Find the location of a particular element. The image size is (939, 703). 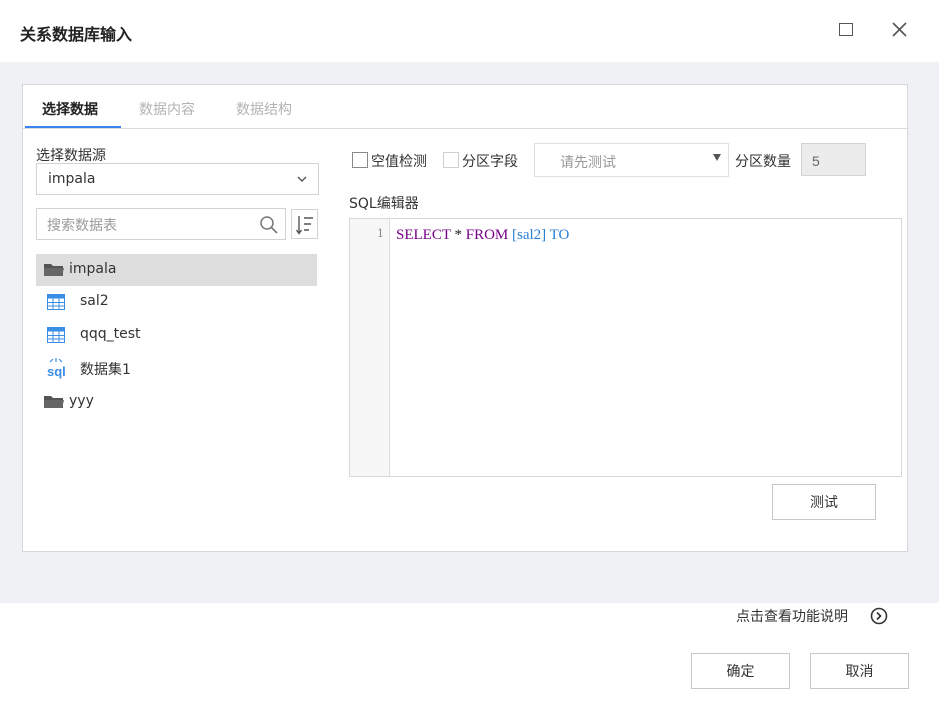

tab-data-content: 数据内容 is located at coordinates (167, 109).